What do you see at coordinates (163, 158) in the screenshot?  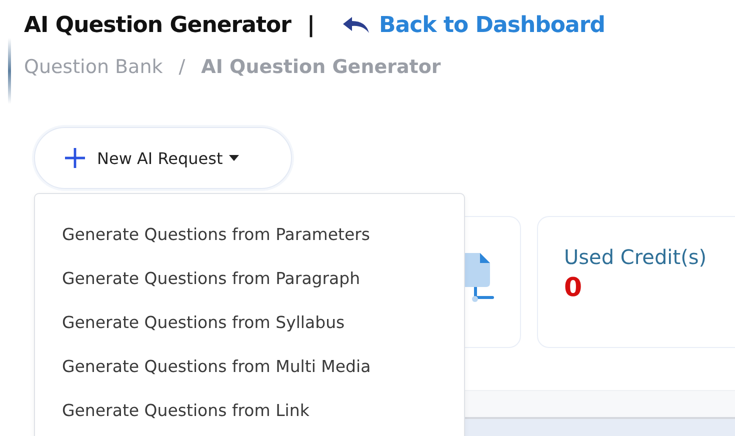 I see `new-request-button: New AI Request` at bounding box center [163, 158].